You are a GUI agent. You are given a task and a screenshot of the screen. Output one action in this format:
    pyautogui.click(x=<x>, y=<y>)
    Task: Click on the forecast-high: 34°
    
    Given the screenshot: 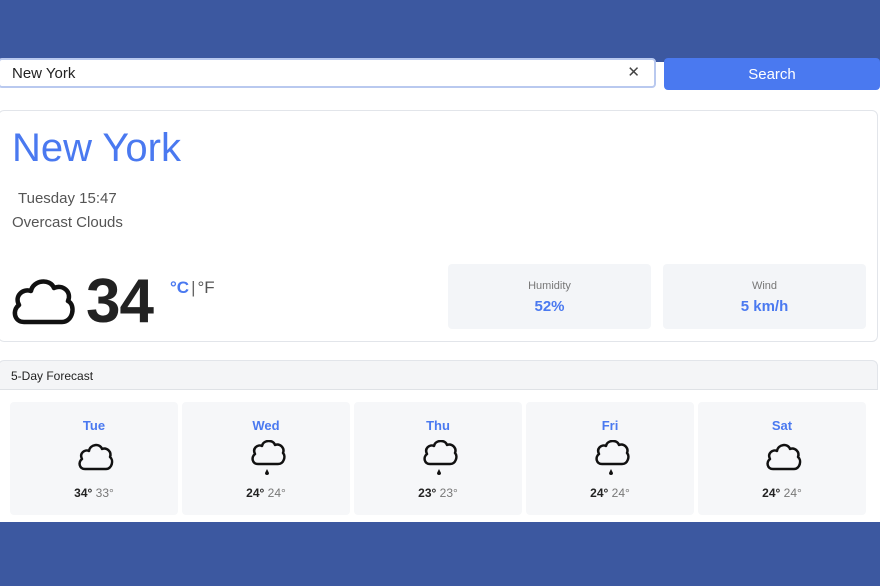 What is the action you would take?
    pyautogui.click(x=83, y=493)
    